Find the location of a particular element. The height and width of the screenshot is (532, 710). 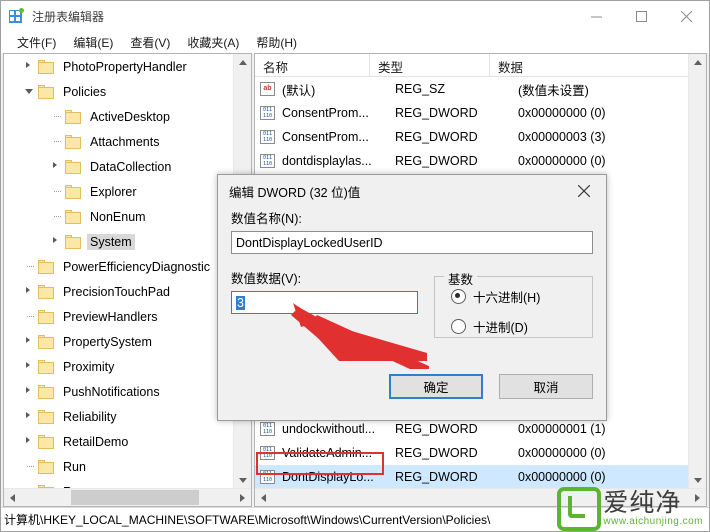

menu-view: 查看(V) is located at coordinates (150, 42).